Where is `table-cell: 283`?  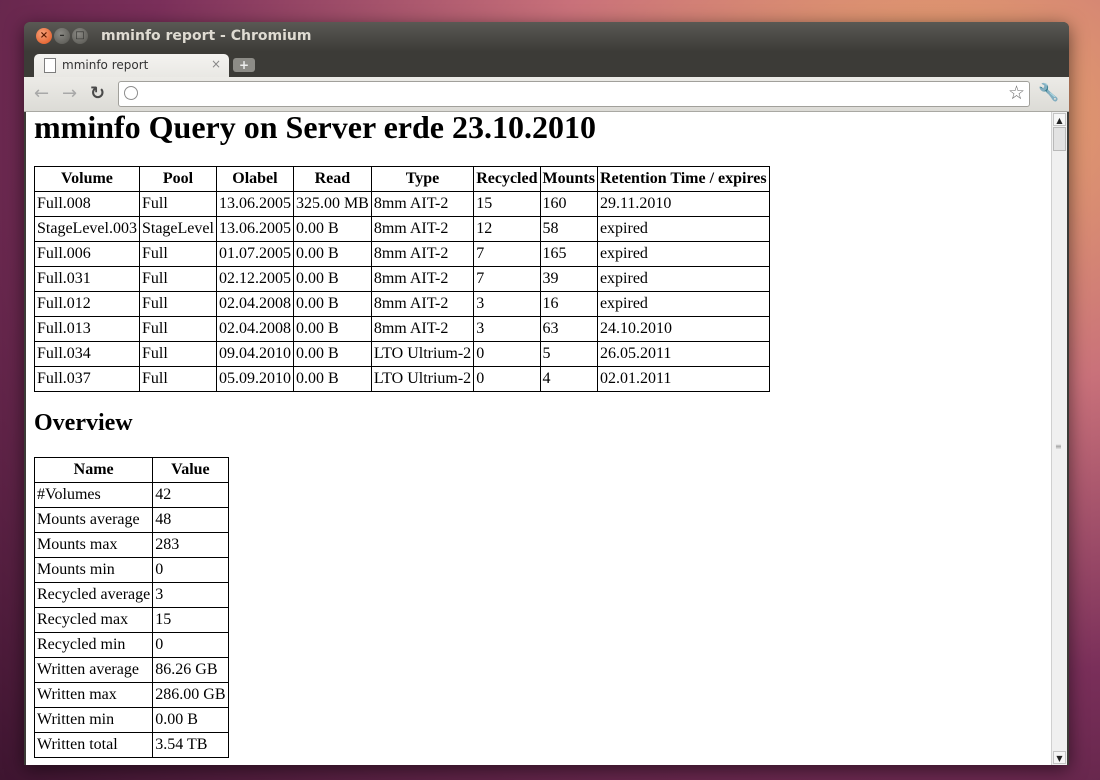
table-cell: 283 is located at coordinates (190, 545).